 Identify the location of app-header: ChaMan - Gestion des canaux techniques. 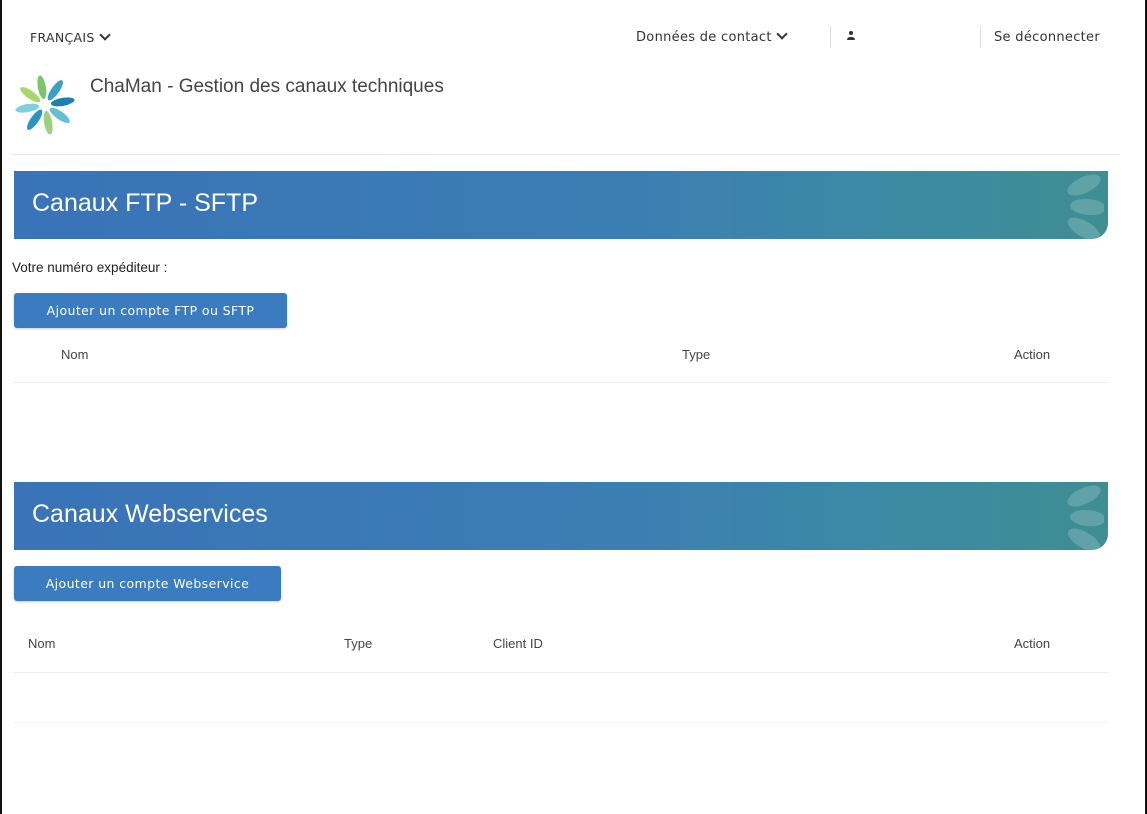
(566, 110).